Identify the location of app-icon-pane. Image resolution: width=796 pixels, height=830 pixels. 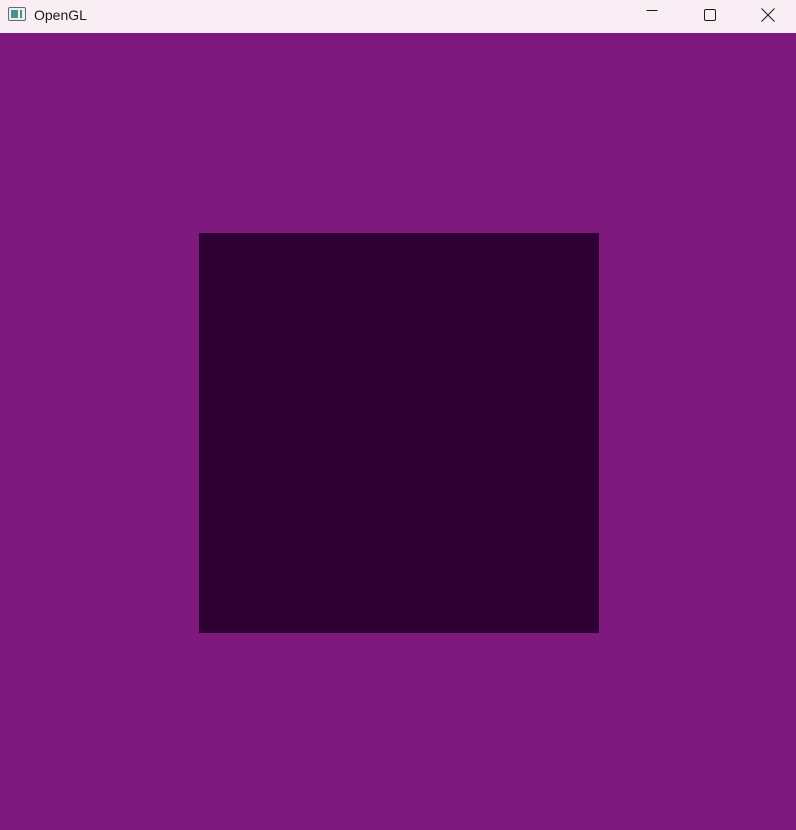
(14, 14).